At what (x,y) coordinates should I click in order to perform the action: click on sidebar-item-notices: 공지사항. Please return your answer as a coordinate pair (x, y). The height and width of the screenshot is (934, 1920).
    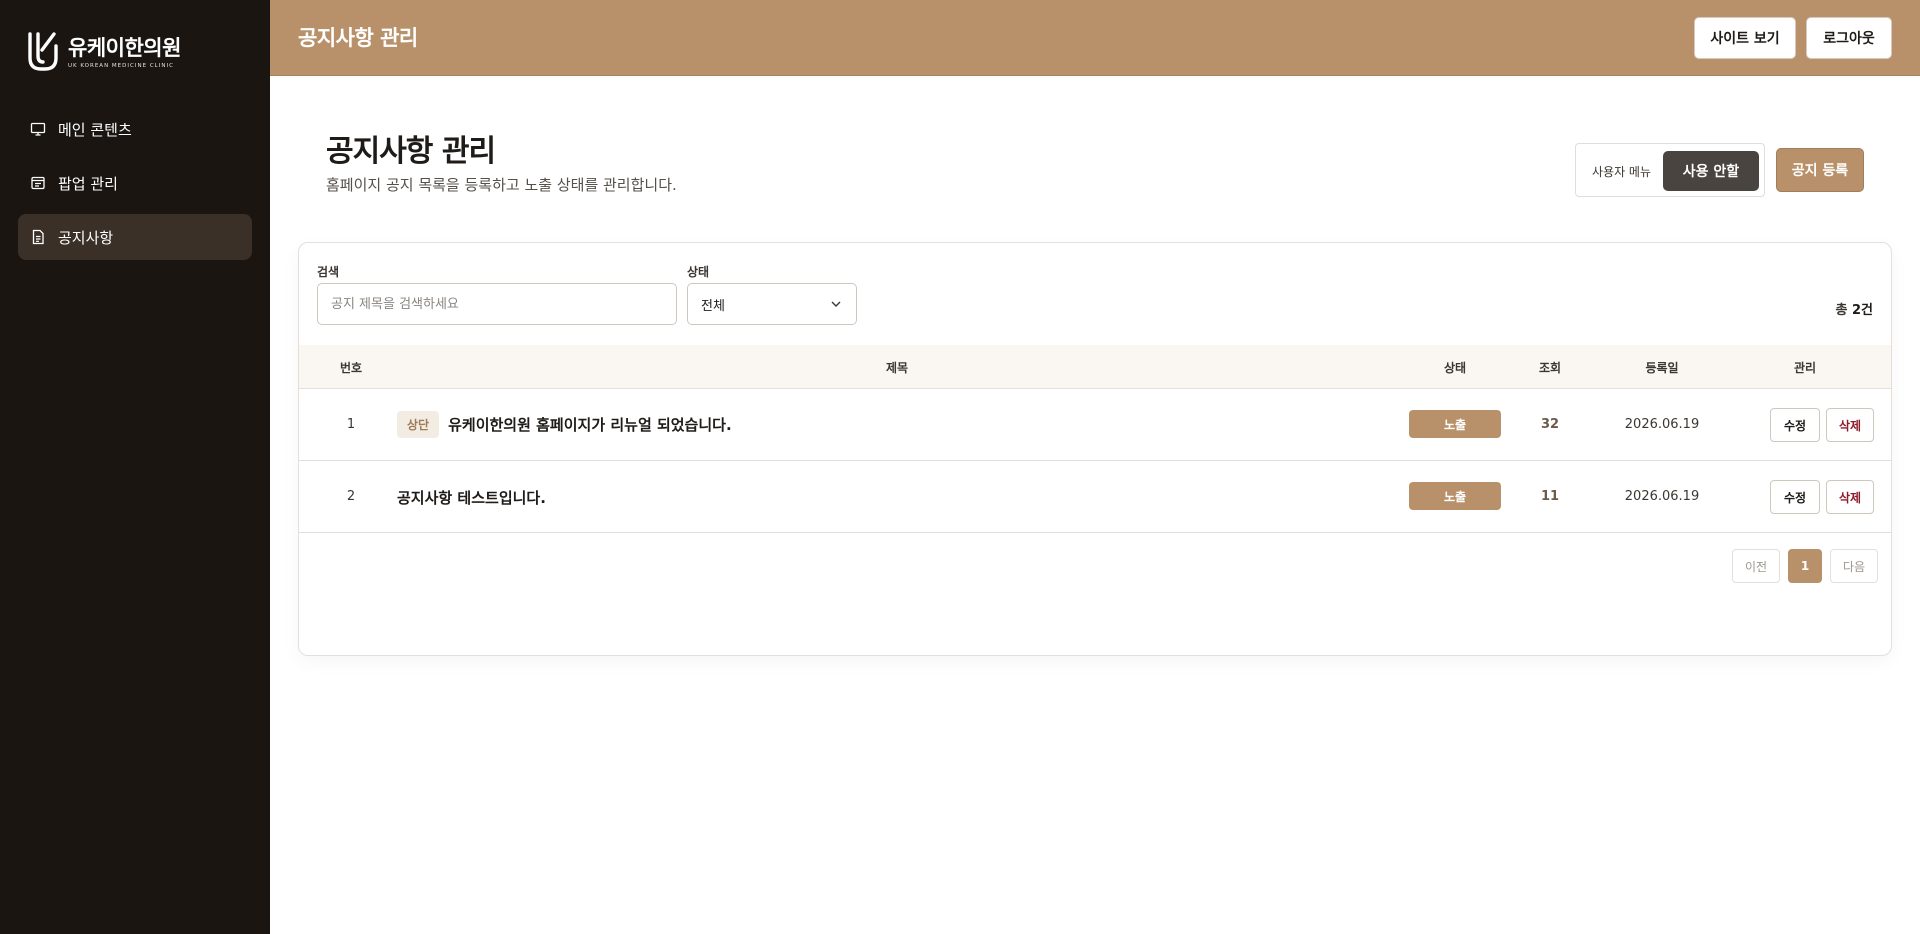
    Looking at the image, I should click on (135, 237).